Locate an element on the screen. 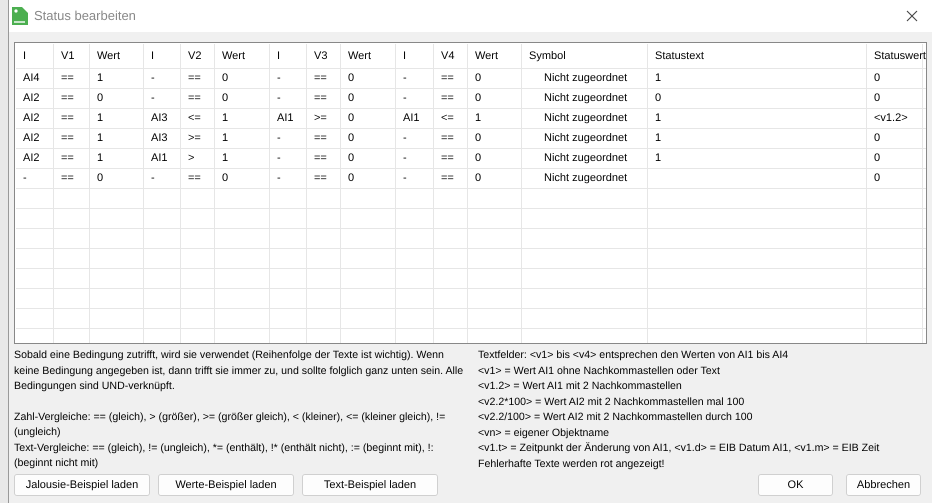 This screenshot has width=932, height=503. help-text: <vn> = eigener Objektname is located at coordinates (544, 433).